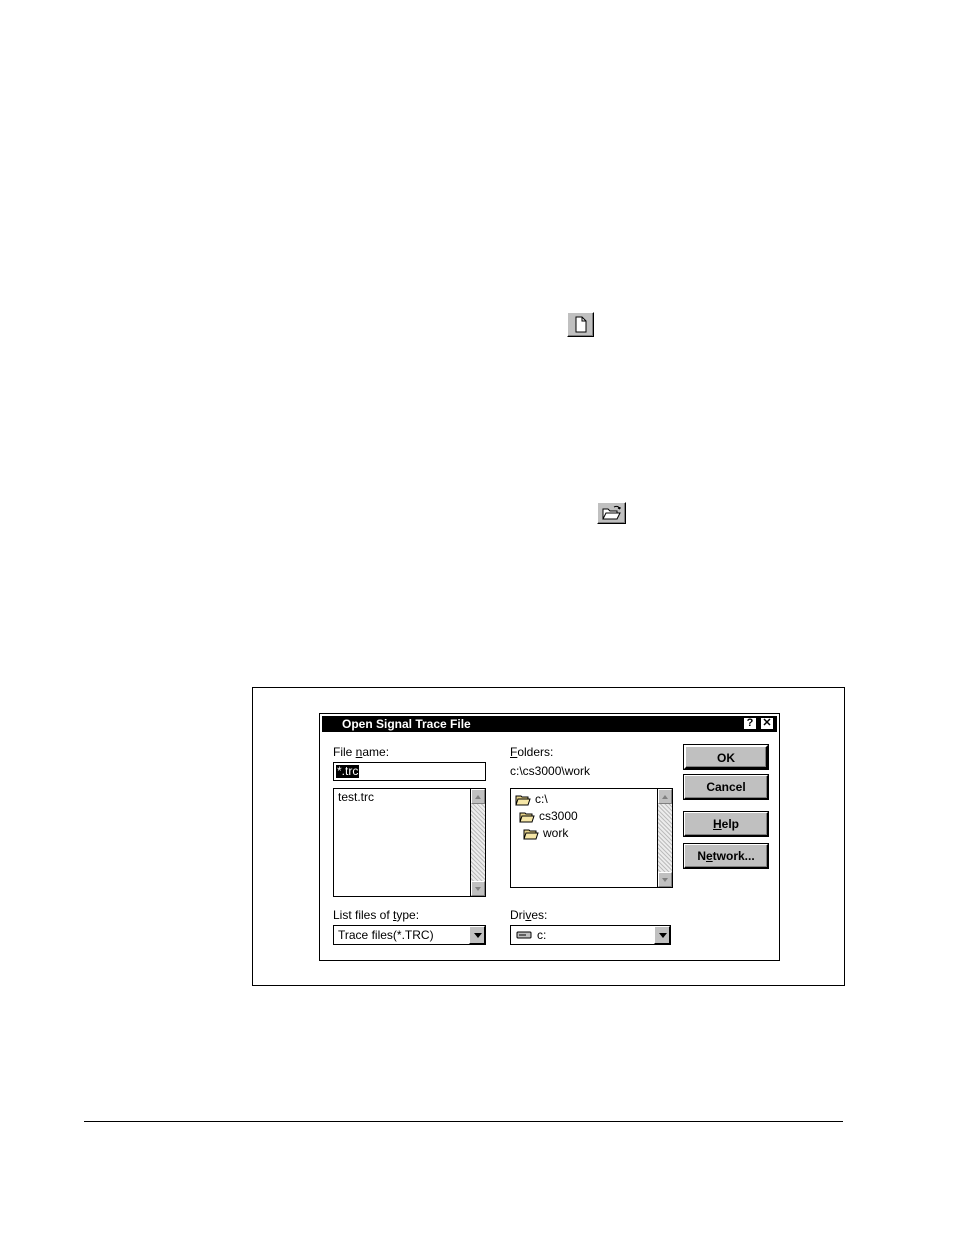  I want to click on help-icon: ?, so click(750, 723).